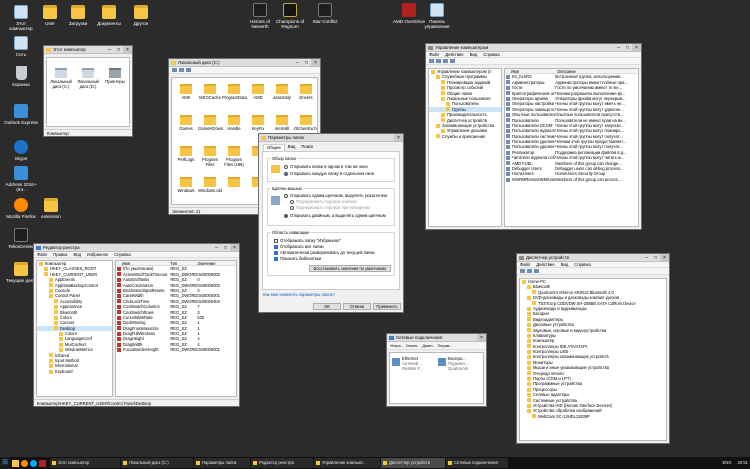 Image resolution: width=750 pixels, height=469 pixels. I want to click on option-show-libraries: Показать библиотеки, so click(297, 258).